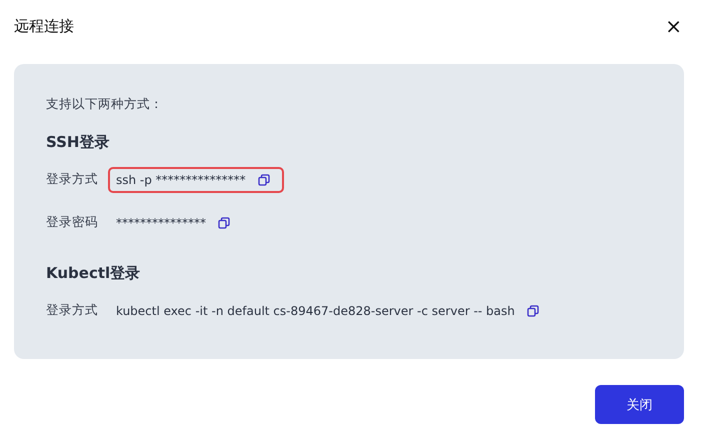  Describe the element at coordinates (181, 179) in the screenshot. I see `field-value: ssh -p ***************` at that location.